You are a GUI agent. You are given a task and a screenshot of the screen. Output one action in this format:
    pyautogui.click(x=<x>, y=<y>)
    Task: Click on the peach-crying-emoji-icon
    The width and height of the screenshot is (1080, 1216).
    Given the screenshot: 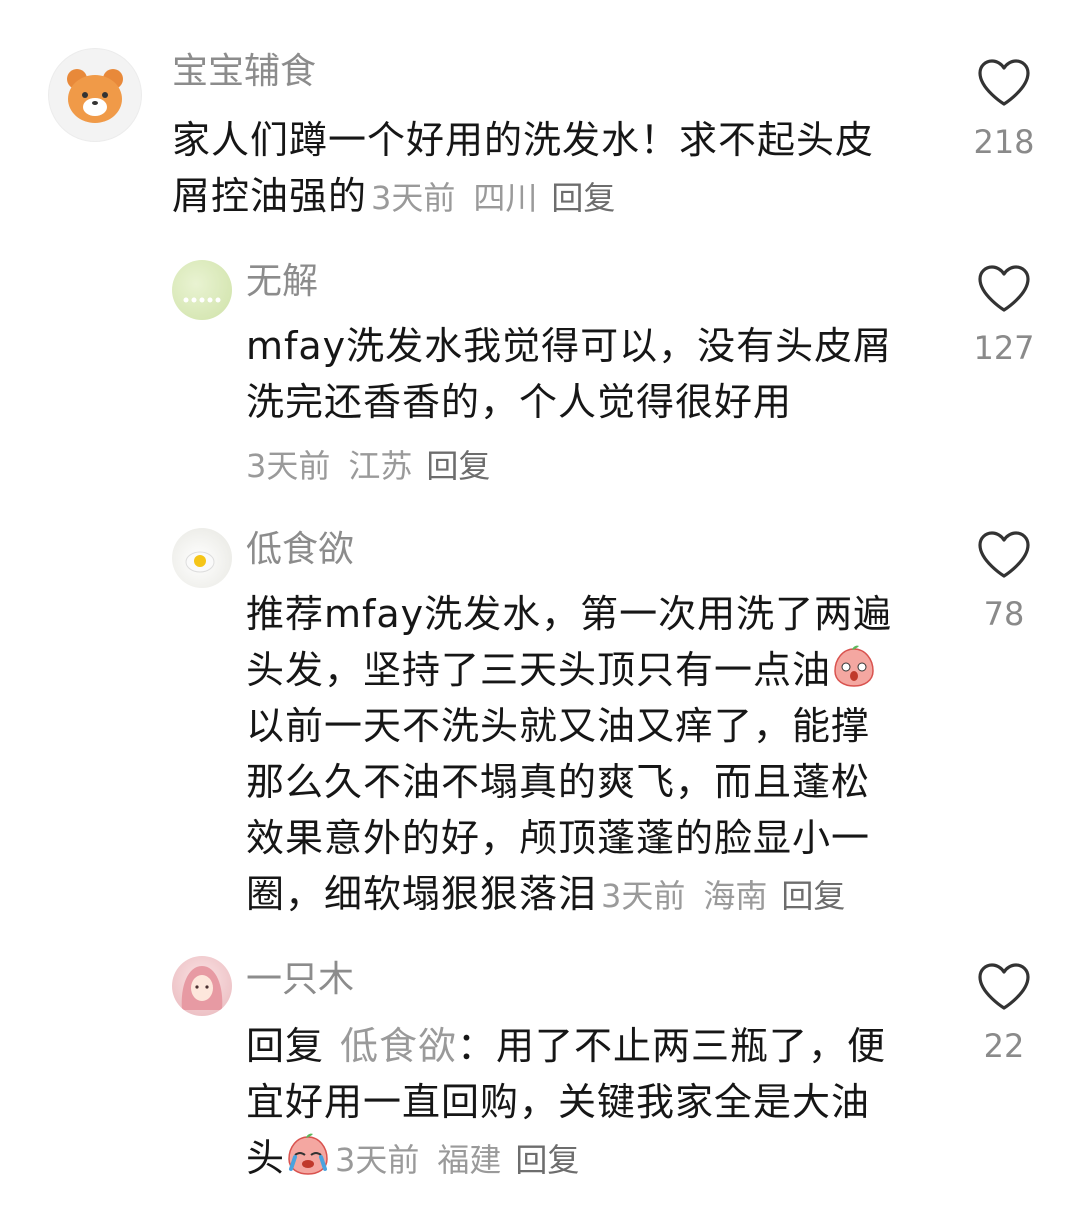 What is the action you would take?
    pyautogui.click(x=308, y=1154)
    